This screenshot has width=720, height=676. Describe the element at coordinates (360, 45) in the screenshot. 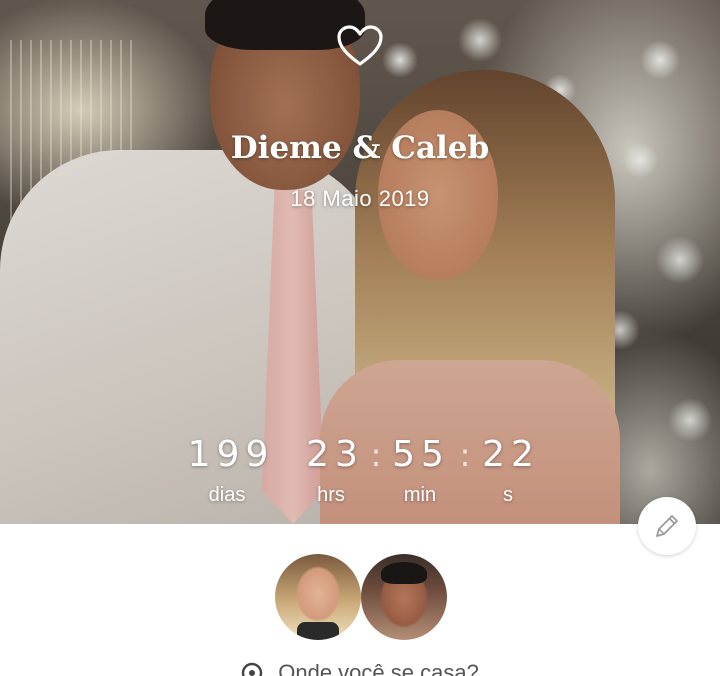

I see `heart-icon` at that location.